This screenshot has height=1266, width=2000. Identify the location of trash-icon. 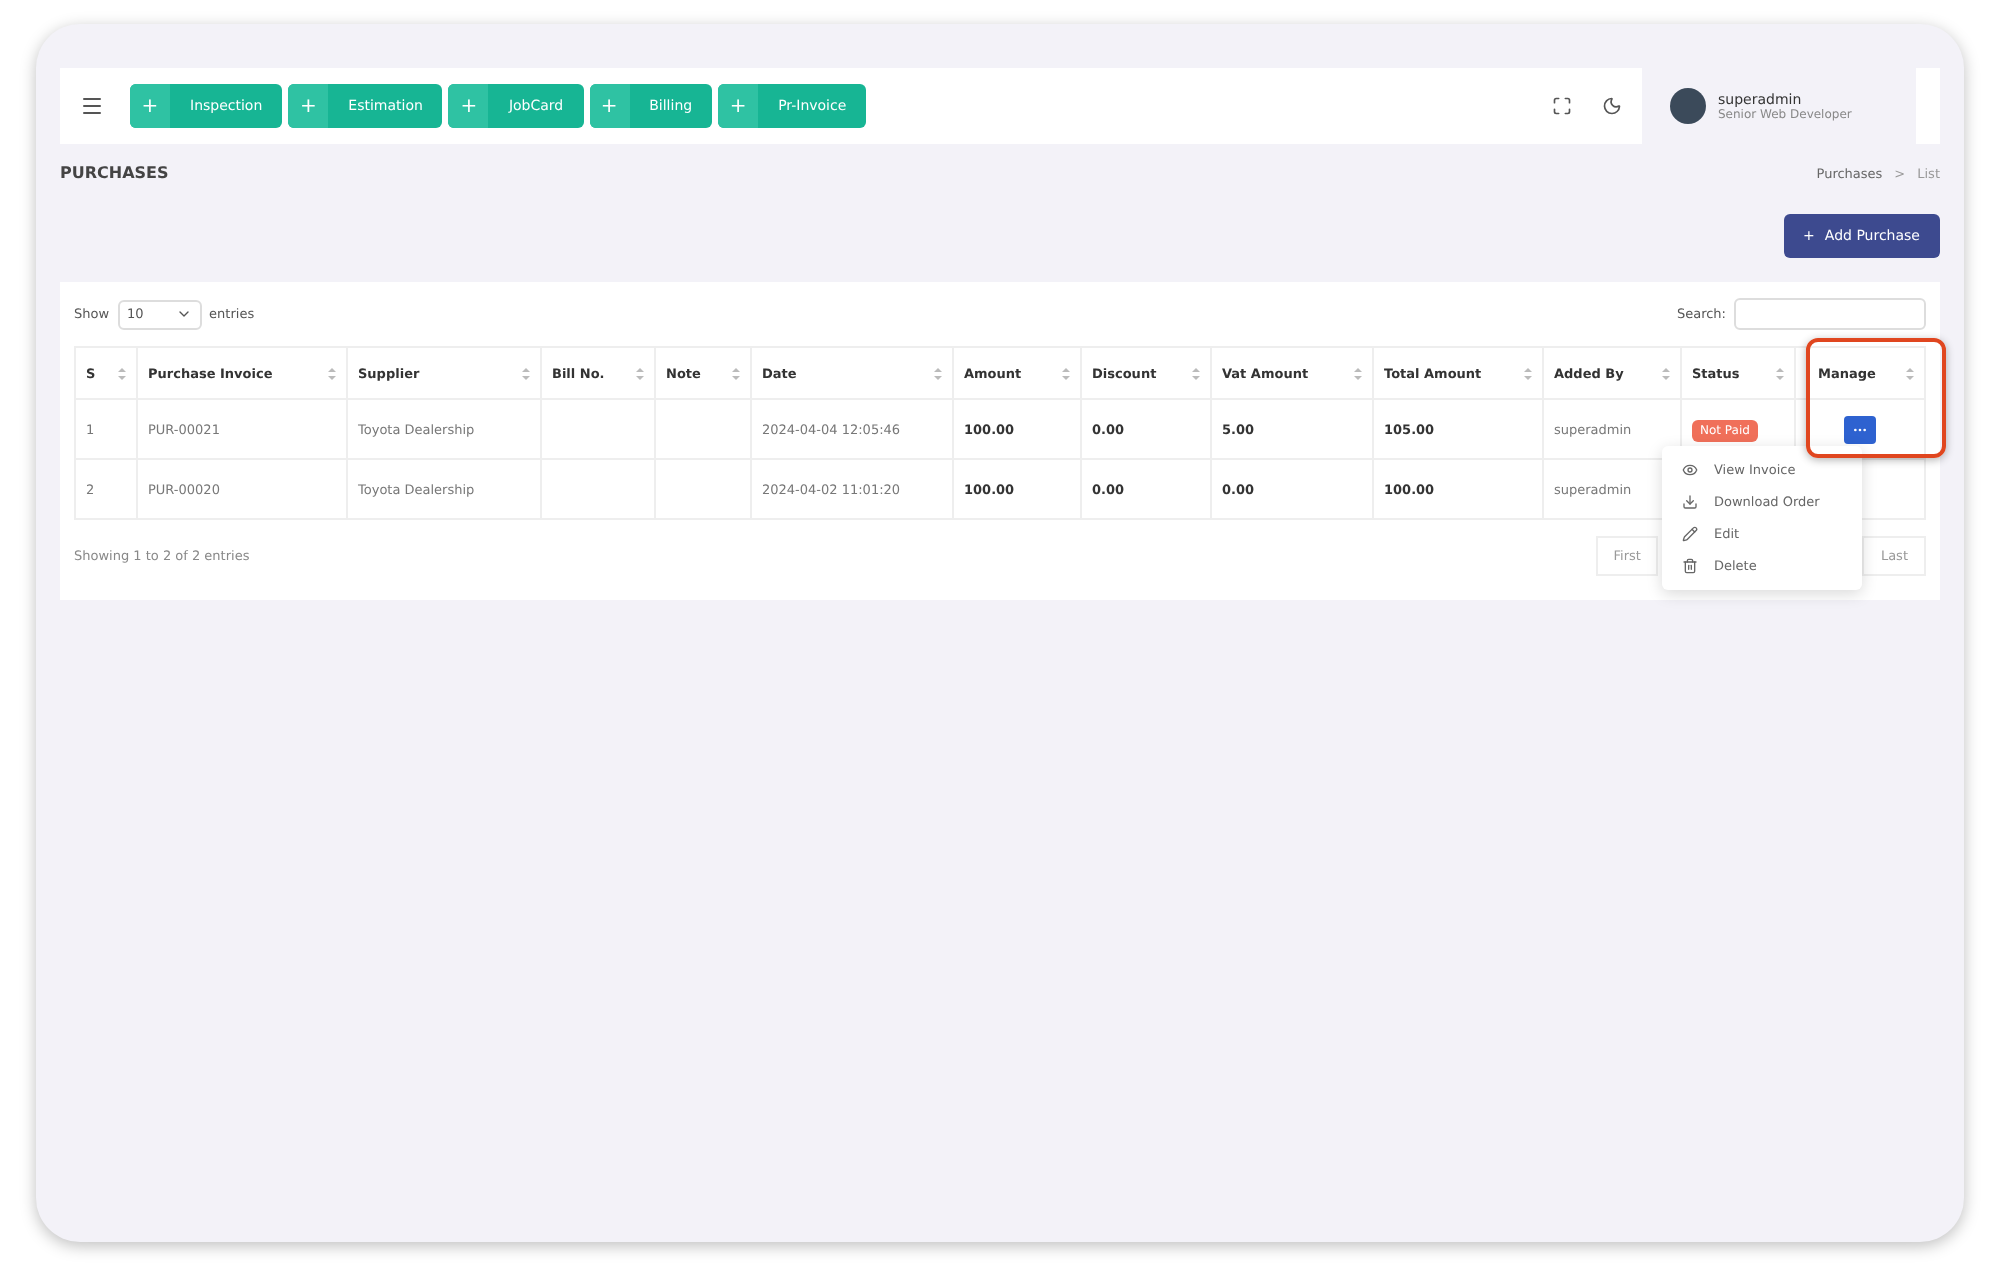
(1690, 566).